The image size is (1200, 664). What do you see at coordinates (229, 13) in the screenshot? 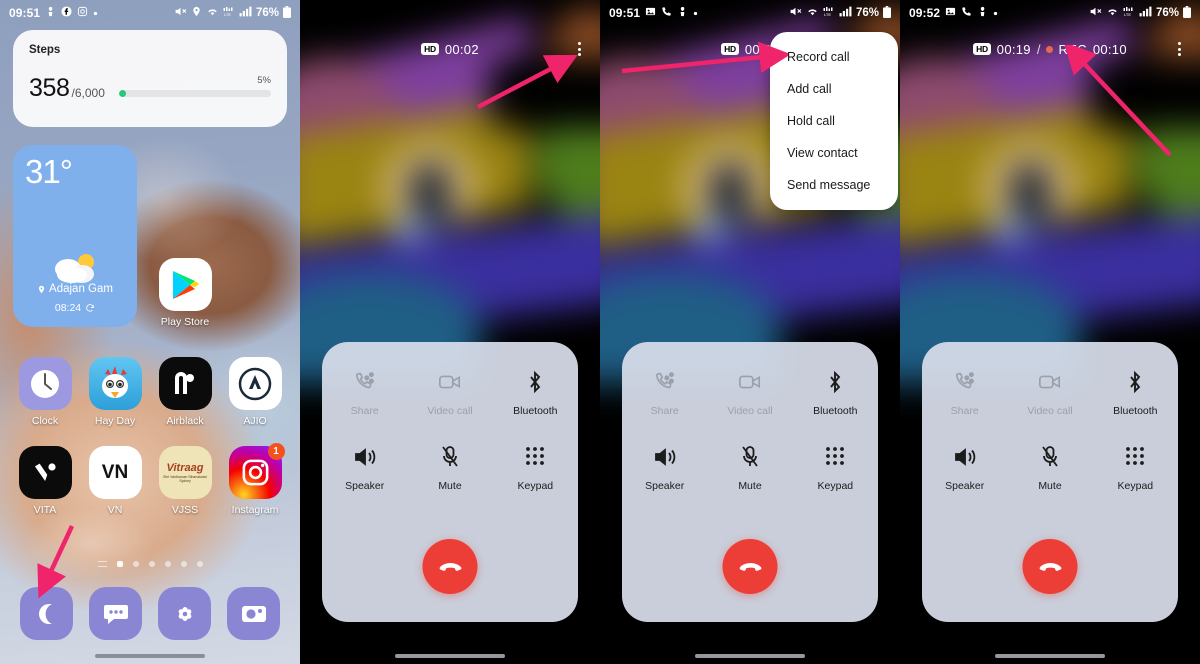
I see `vowifi-icon: LTE` at bounding box center [229, 13].